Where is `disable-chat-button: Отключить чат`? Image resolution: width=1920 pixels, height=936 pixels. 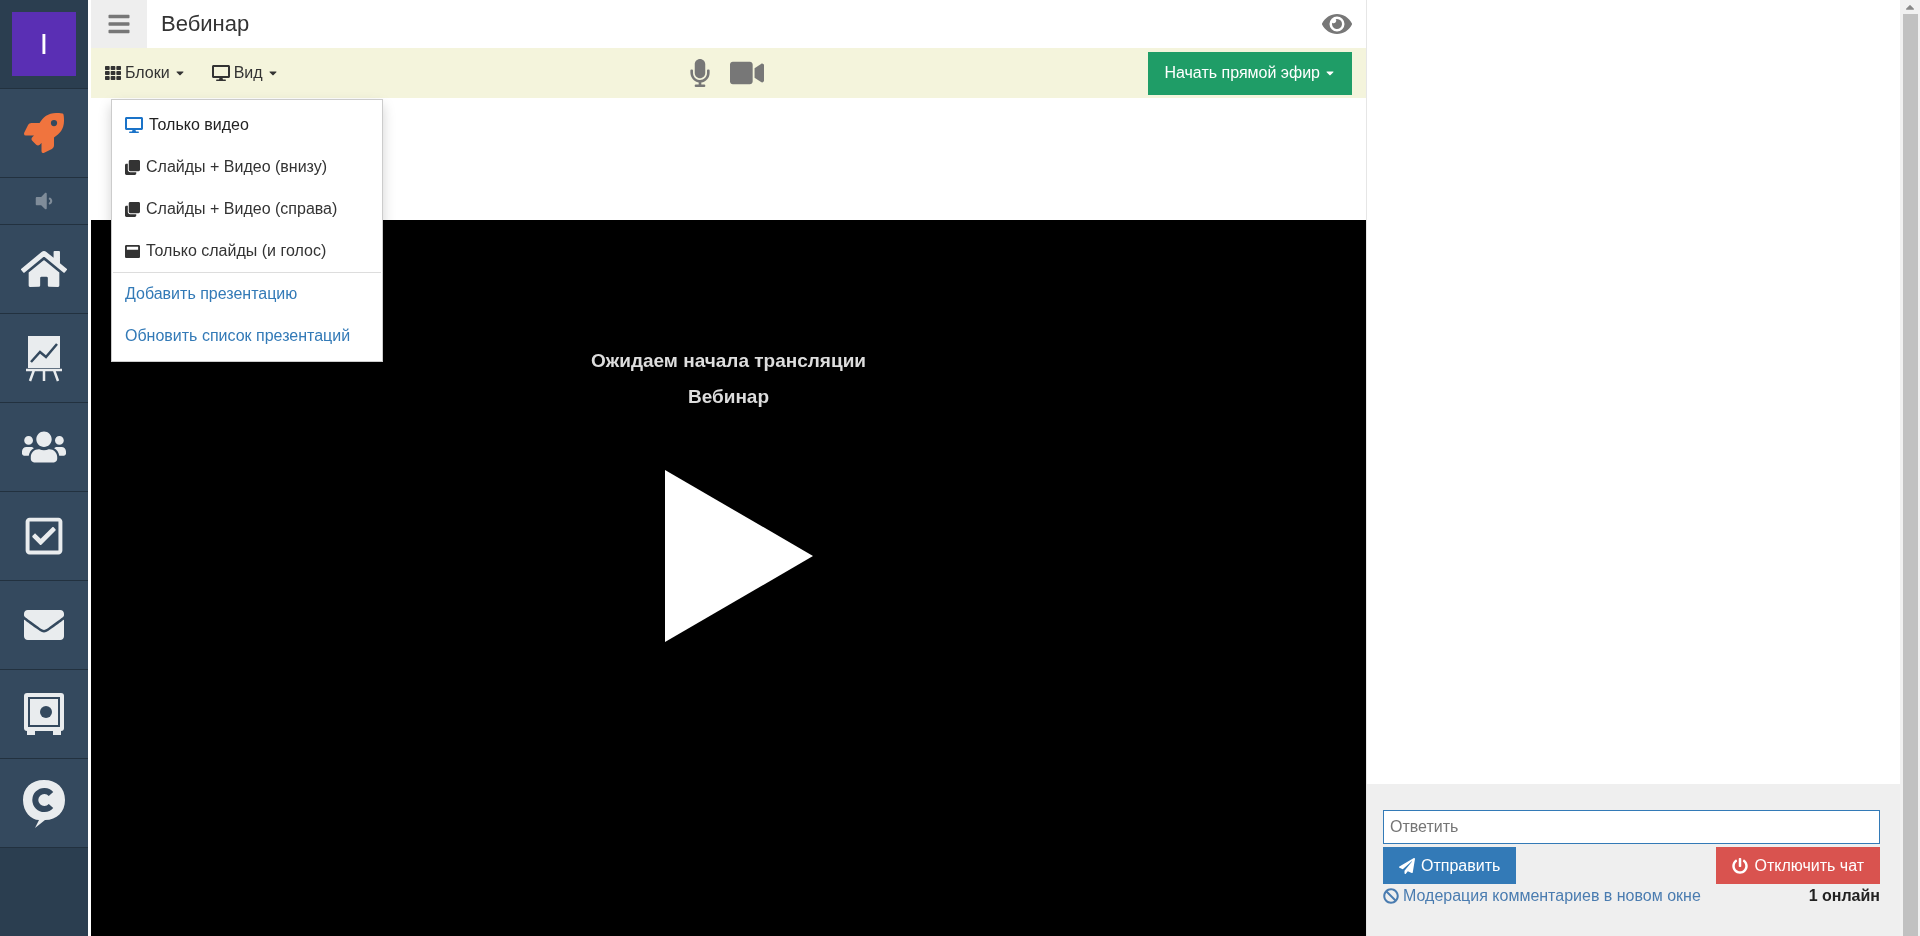 disable-chat-button: Отключить чат is located at coordinates (1798, 865).